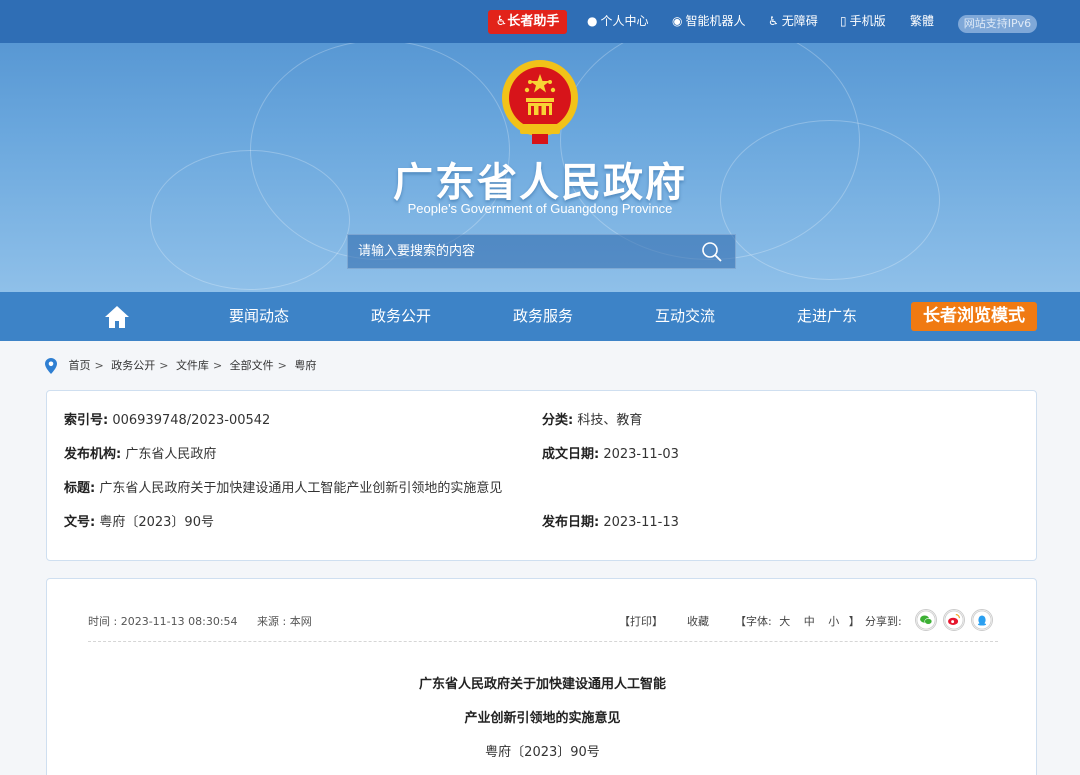  I want to click on nav-guangdong: 走进广东, so click(827, 316).